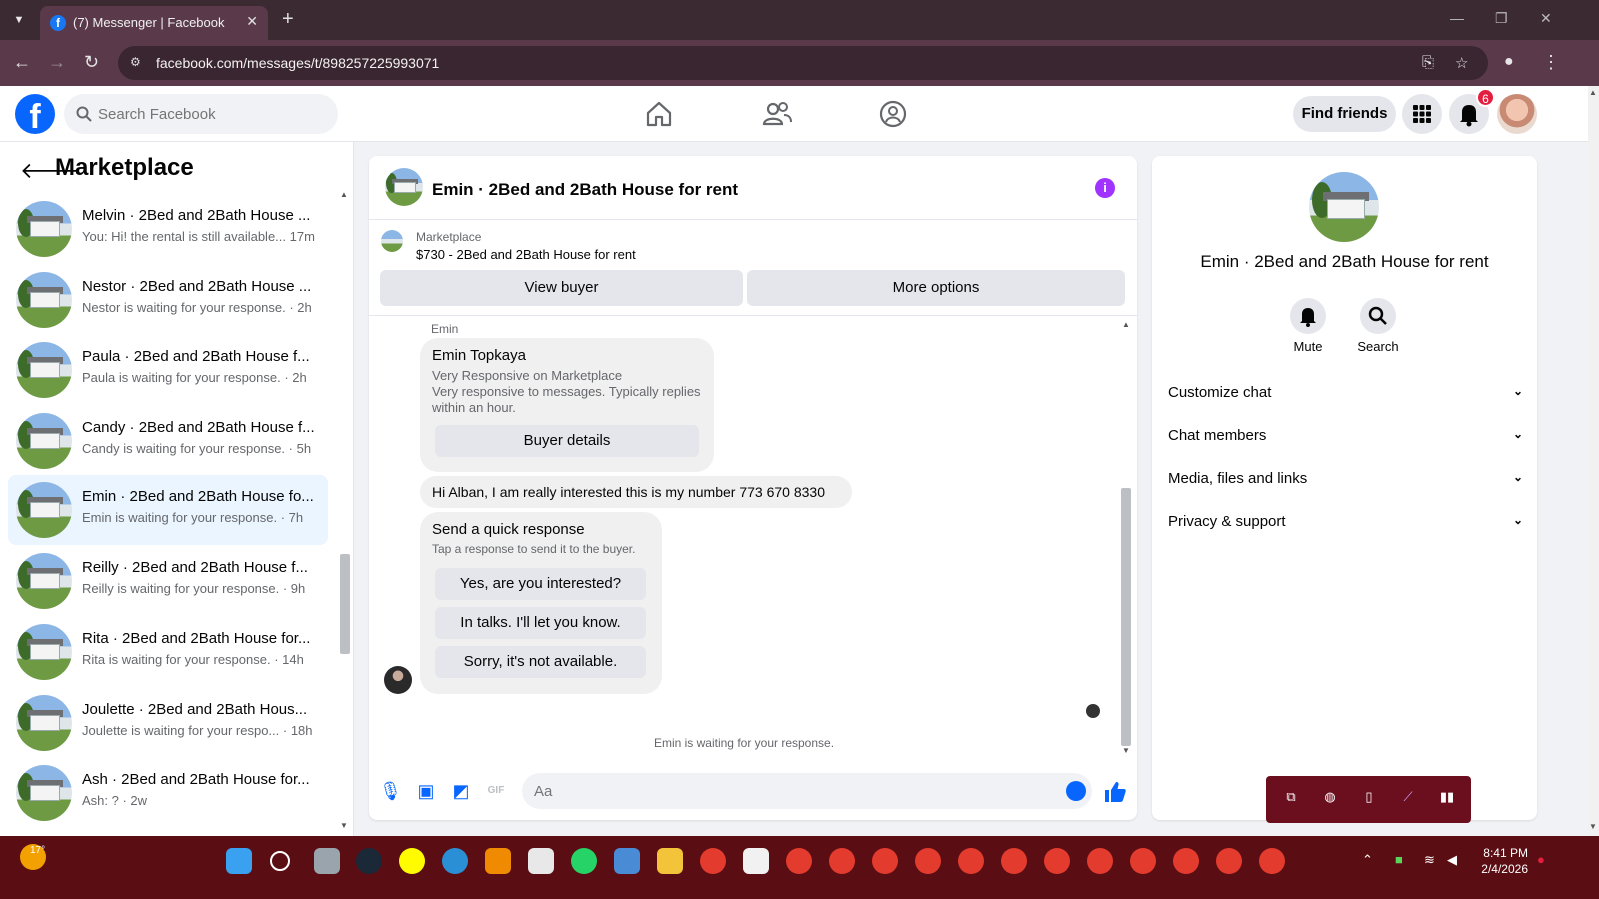 The height and width of the screenshot is (899, 1599). I want to click on gif-icon: GIF, so click(496, 791).